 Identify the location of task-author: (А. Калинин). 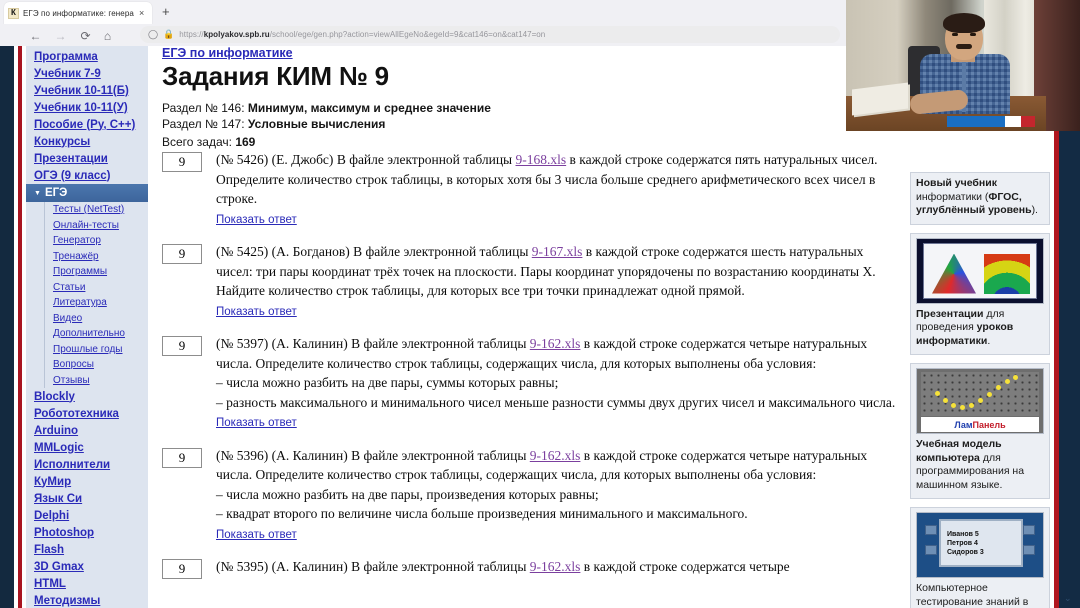
(309, 455).